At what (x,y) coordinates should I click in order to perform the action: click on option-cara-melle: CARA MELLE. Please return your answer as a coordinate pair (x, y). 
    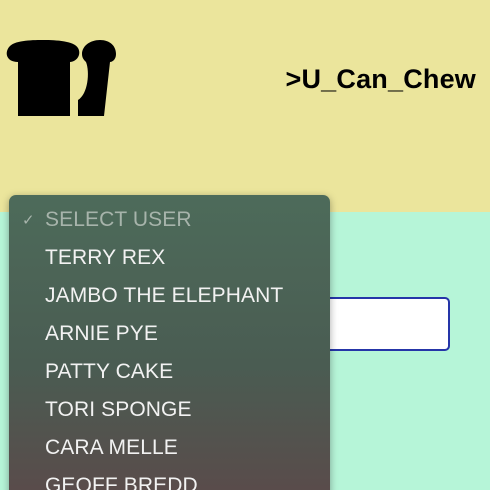
    Looking at the image, I should click on (111, 448).